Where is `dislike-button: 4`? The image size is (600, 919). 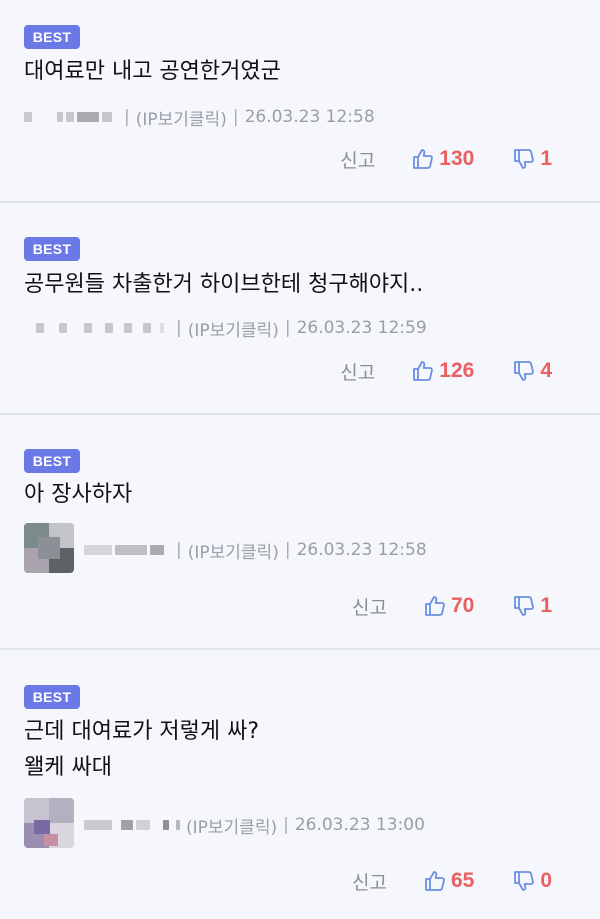
dislike-button: 4 is located at coordinates (532, 371).